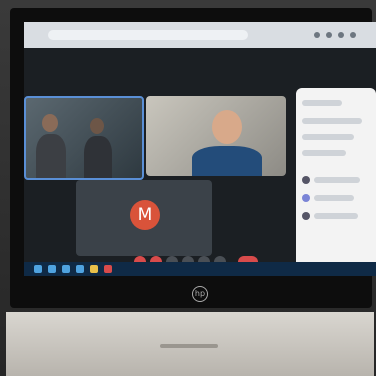  I want to click on avatar: M, so click(145, 215).